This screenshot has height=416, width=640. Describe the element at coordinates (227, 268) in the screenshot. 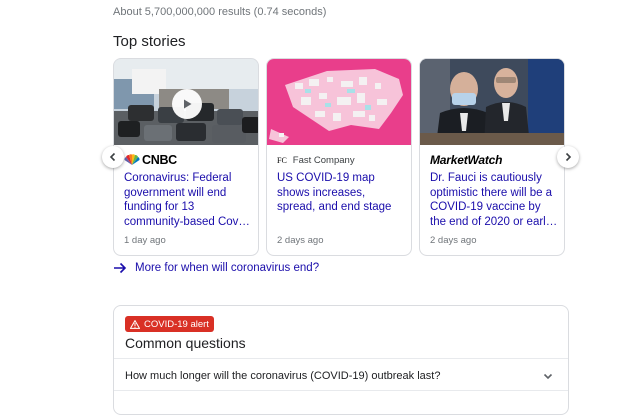

I see `more-news-label: More for when will coronavirus end?` at that location.